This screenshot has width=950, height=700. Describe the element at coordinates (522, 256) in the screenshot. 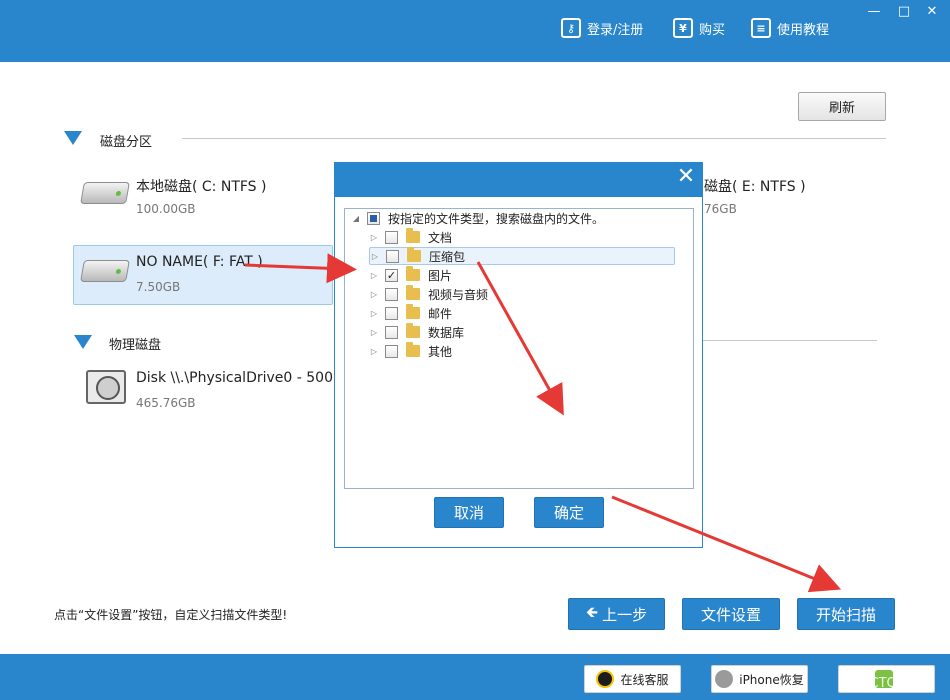

I see `tree-item-archives: ▷ 压缩包` at that location.